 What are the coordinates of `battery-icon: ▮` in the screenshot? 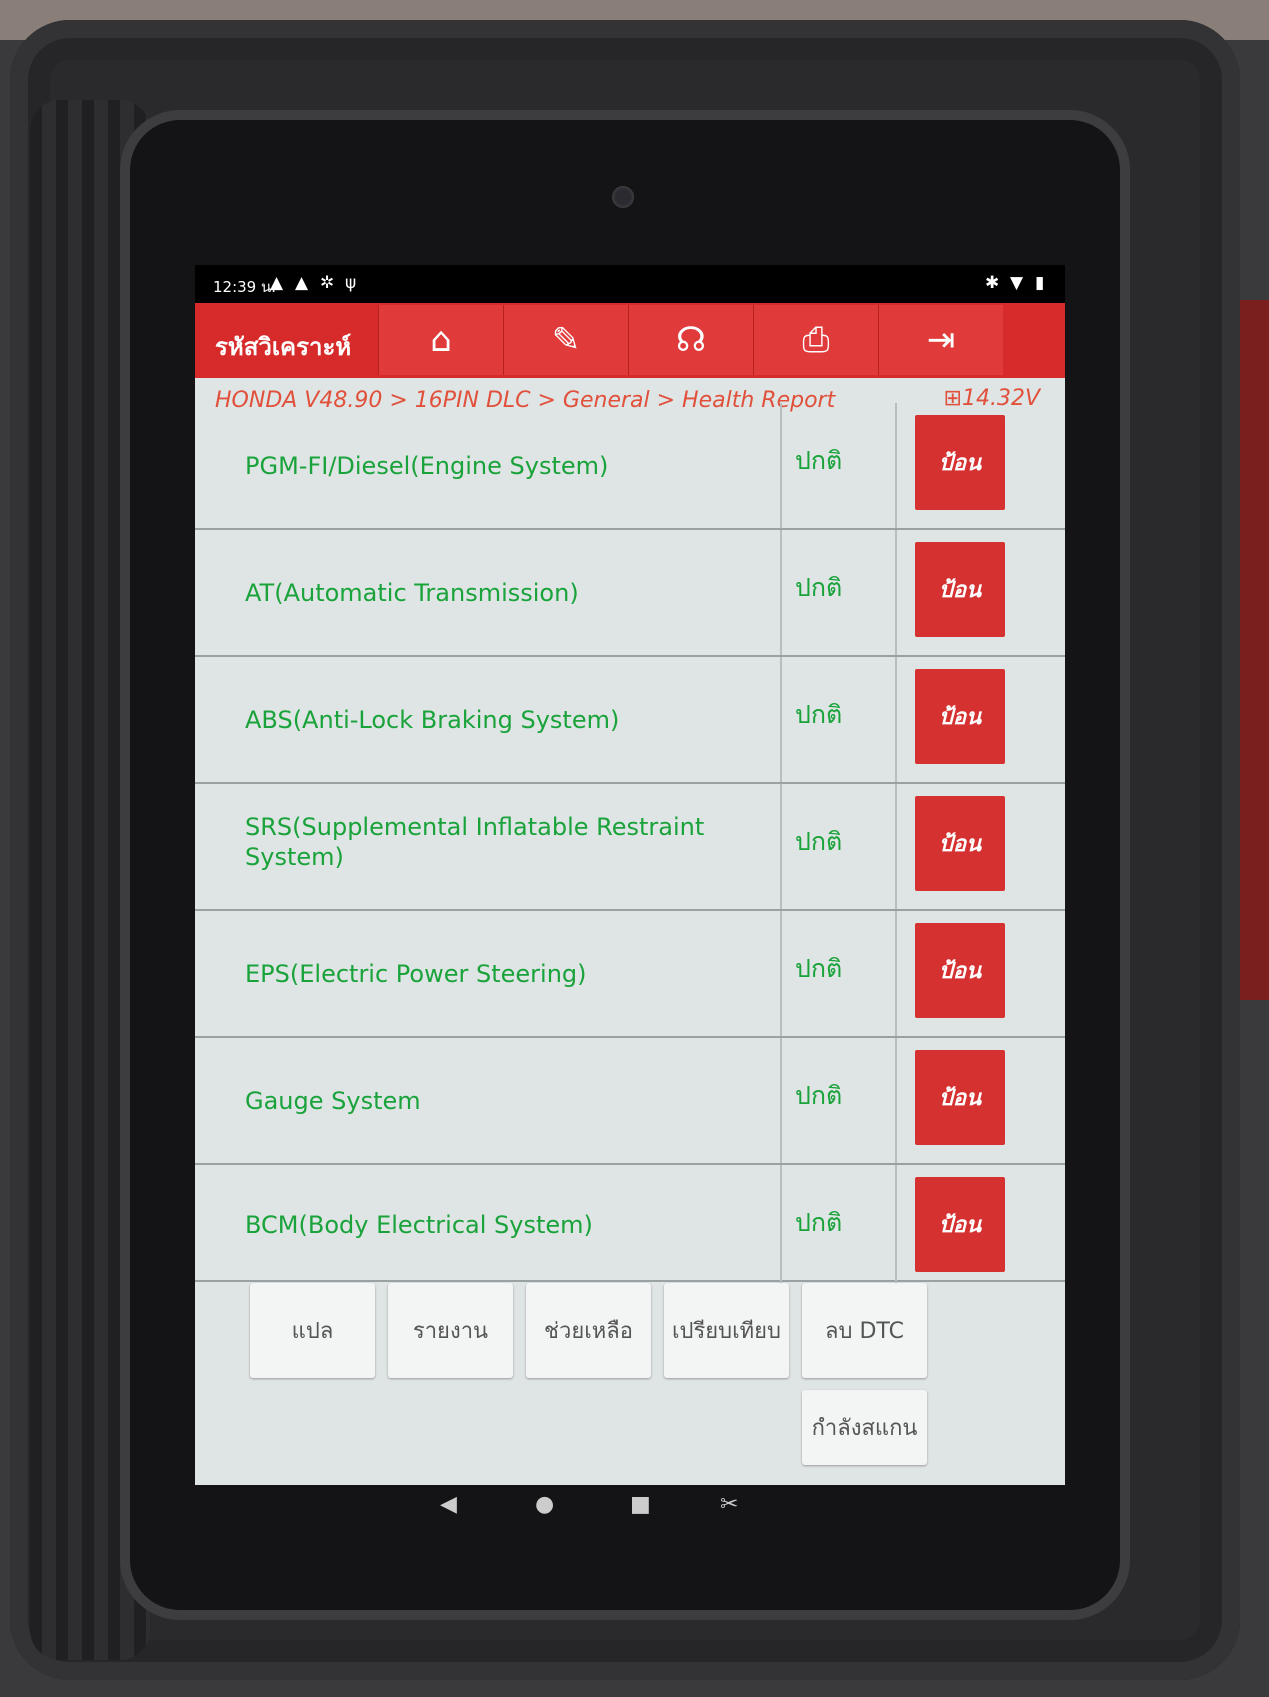 It's located at (1040, 283).